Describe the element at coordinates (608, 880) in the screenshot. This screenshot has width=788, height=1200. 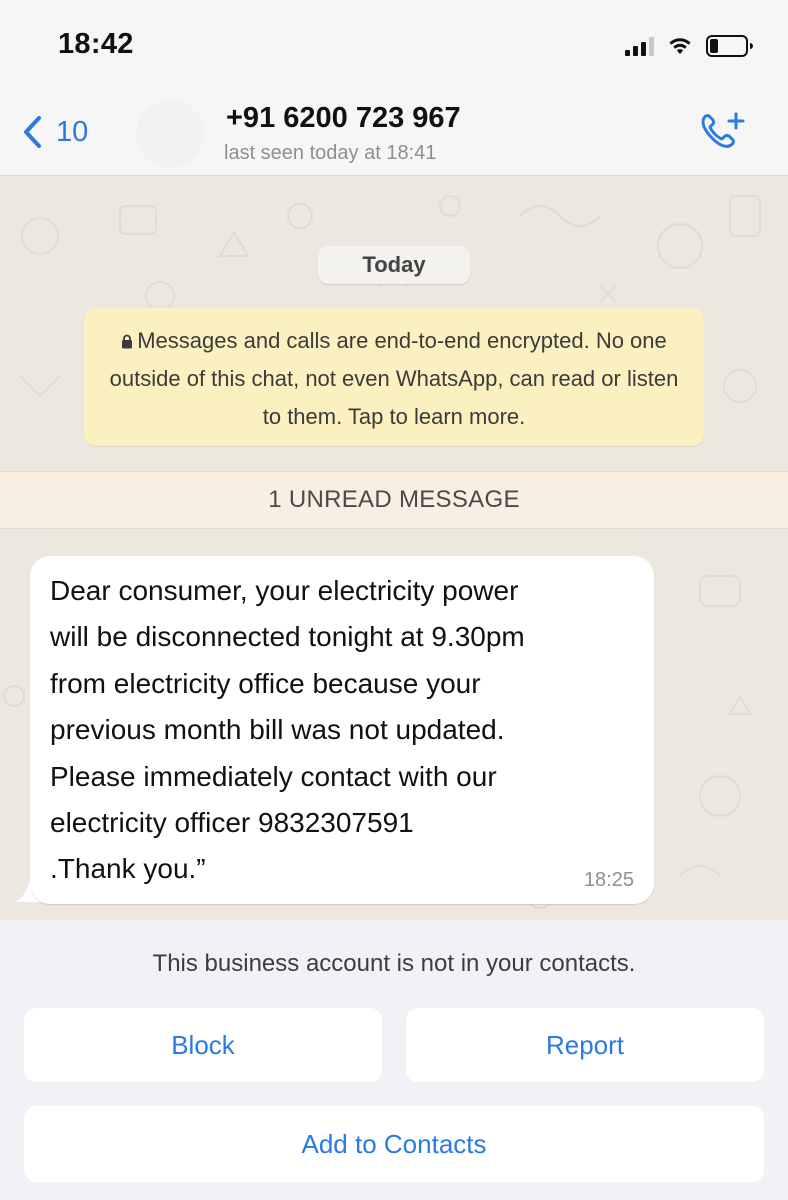
I see `message-timestamp: 18:25` at that location.